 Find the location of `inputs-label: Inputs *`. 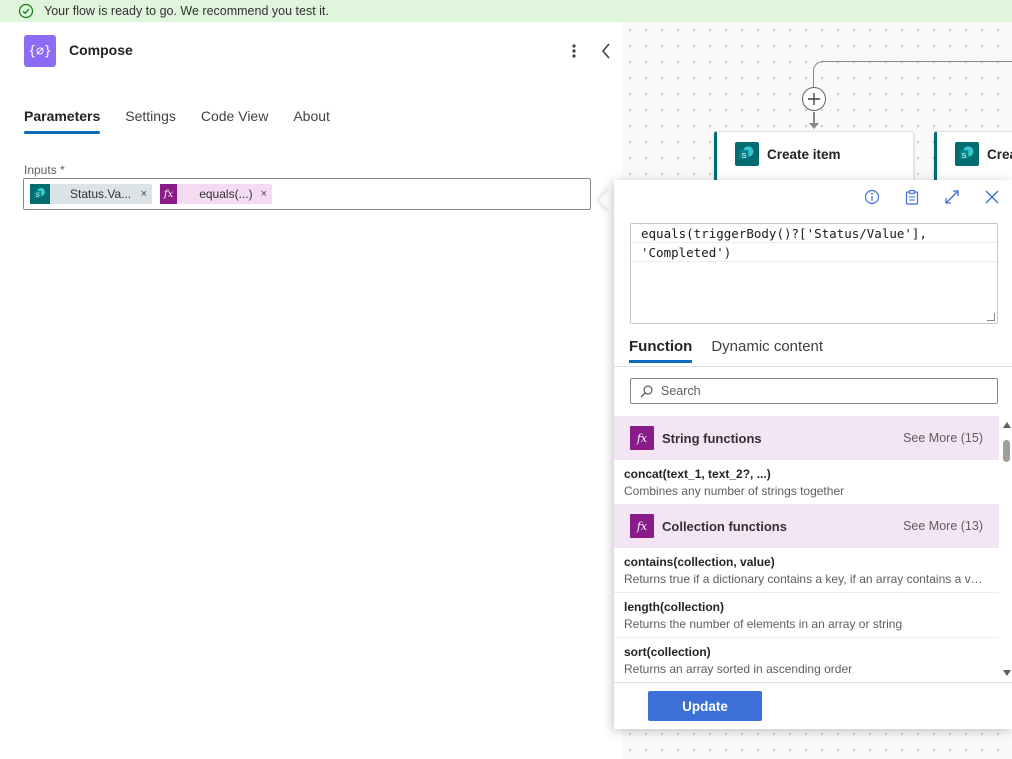

inputs-label: Inputs * is located at coordinates (44, 170).